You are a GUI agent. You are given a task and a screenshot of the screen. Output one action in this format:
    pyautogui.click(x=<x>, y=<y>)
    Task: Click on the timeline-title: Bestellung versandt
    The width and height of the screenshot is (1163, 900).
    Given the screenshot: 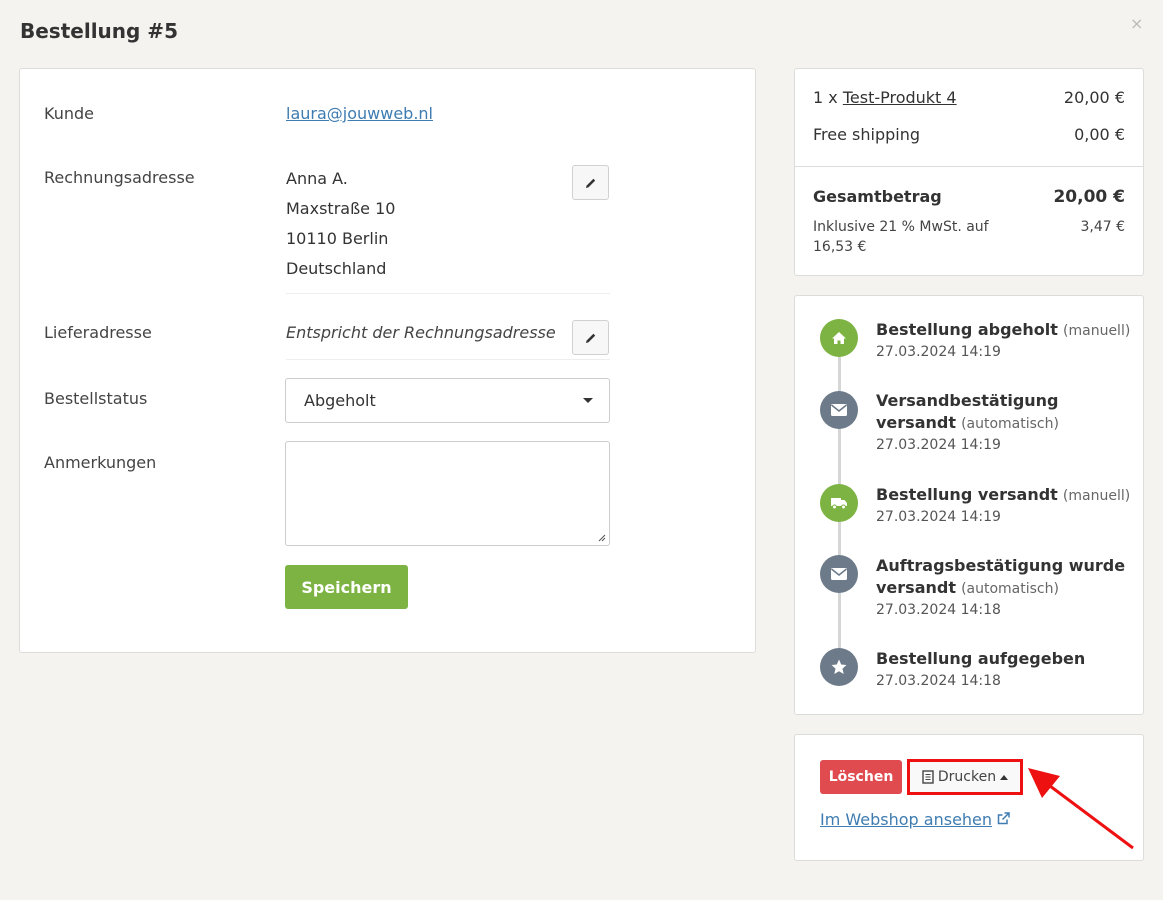 What is the action you would take?
    pyautogui.click(x=967, y=494)
    